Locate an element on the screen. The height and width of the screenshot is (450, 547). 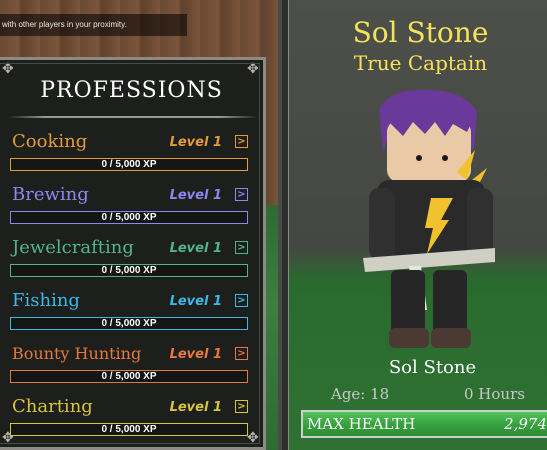
max-health-value: 2,974 is located at coordinates (525, 424).